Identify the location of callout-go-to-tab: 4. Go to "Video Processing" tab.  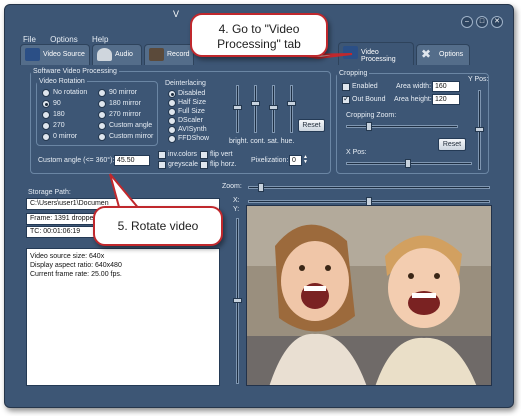
(259, 35).